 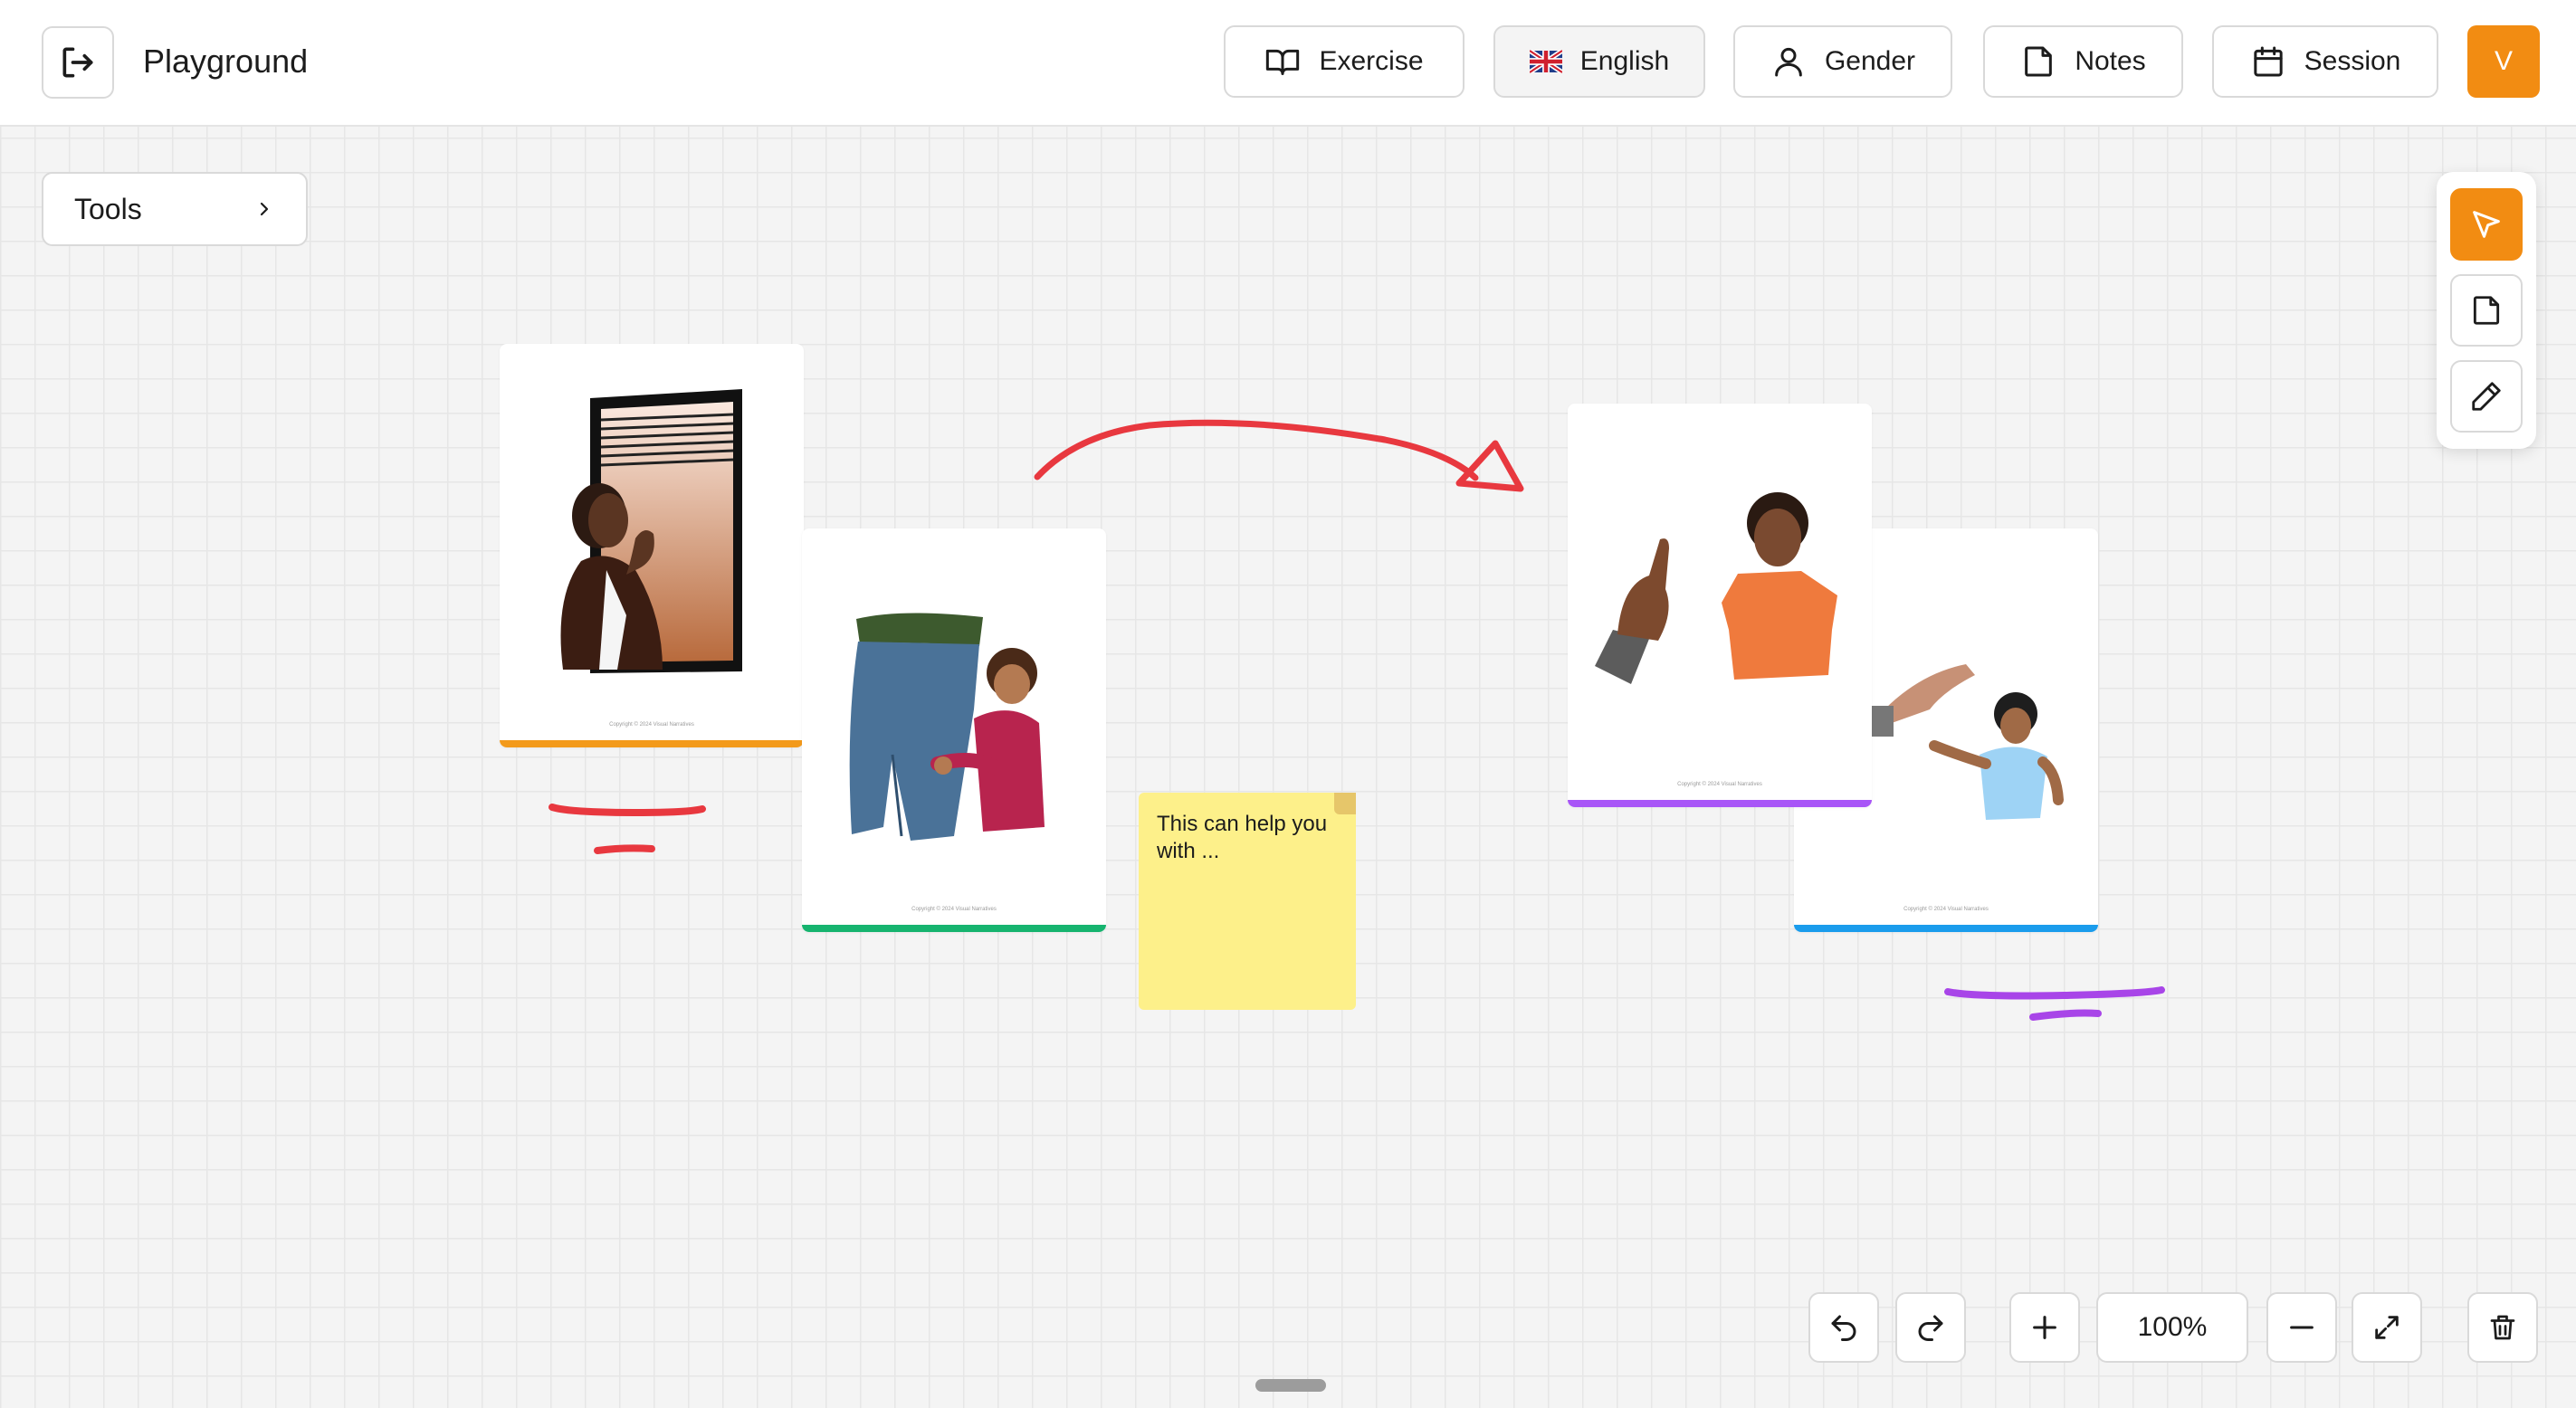 I want to click on delete-button, so click(x=2502, y=1327).